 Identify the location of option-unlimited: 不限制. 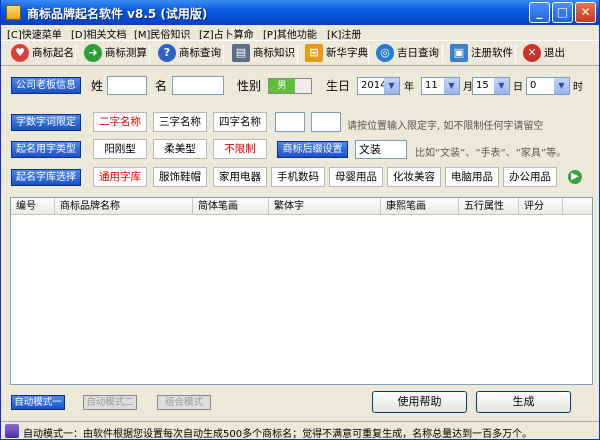
(240, 149).